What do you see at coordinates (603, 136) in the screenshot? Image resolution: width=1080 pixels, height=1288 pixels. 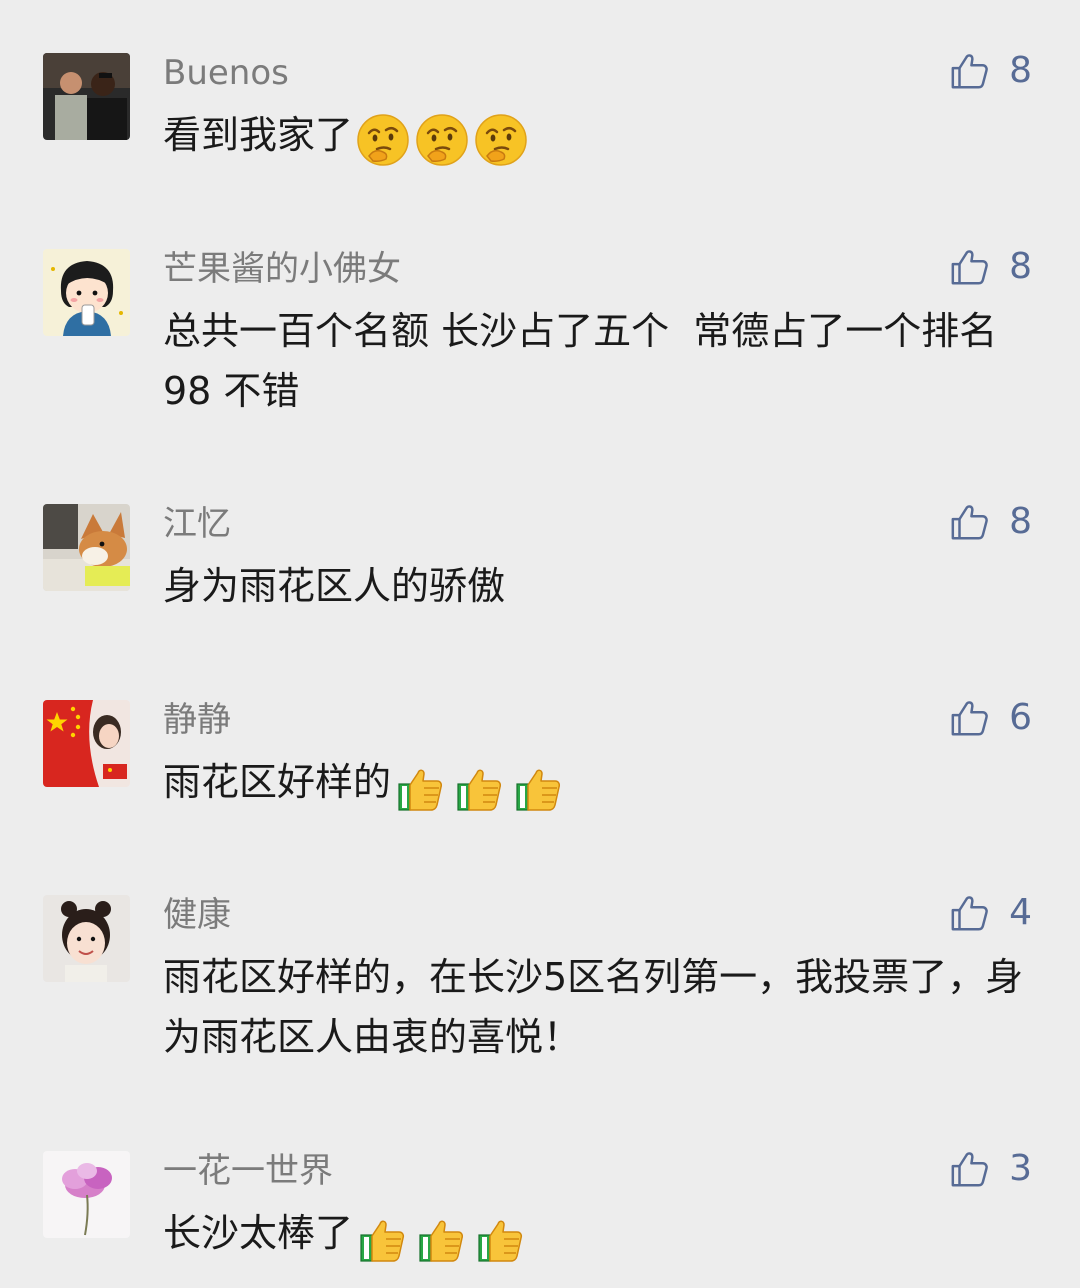 I see `comment-text: 看到我家了` at bounding box center [603, 136].